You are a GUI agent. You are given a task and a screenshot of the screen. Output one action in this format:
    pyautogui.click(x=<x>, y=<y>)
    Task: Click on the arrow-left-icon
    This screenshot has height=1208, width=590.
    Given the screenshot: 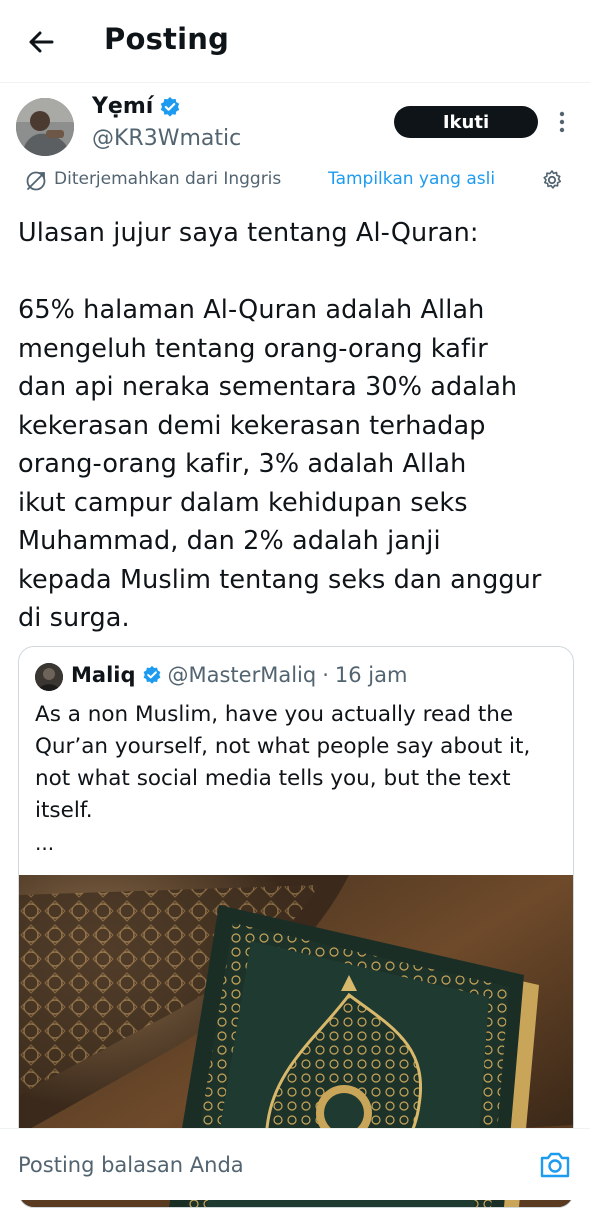 What is the action you would take?
    pyautogui.click(x=41, y=42)
    